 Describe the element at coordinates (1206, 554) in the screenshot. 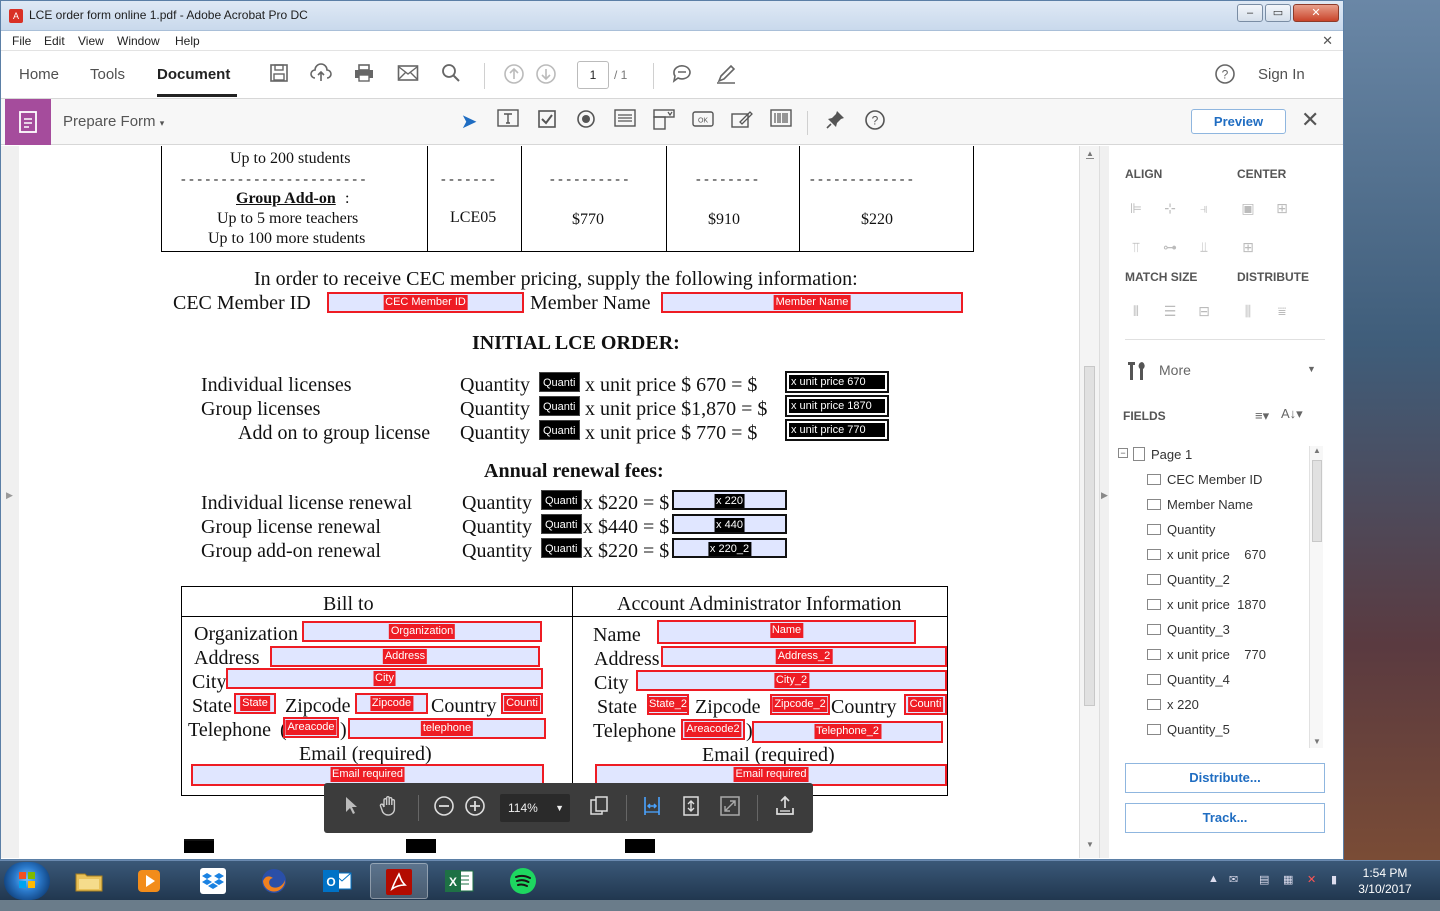

I see `tree-field-item: x unit price 670` at that location.